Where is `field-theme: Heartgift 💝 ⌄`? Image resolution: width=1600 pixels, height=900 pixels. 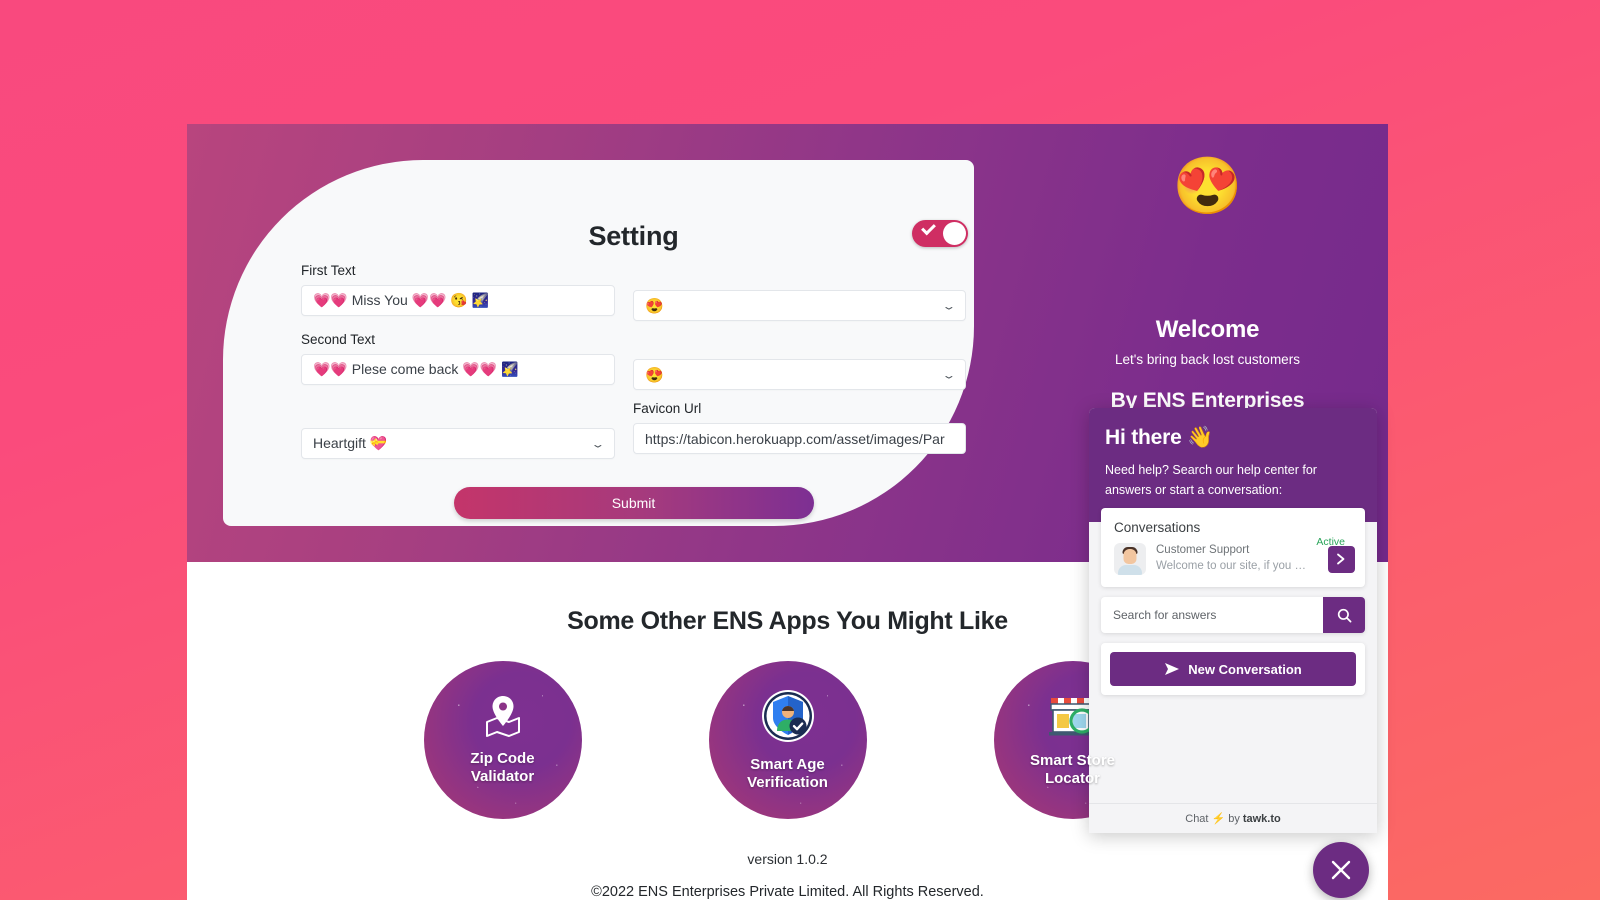
field-theme: Heartgift 💝 ⌄ is located at coordinates (458, 429).